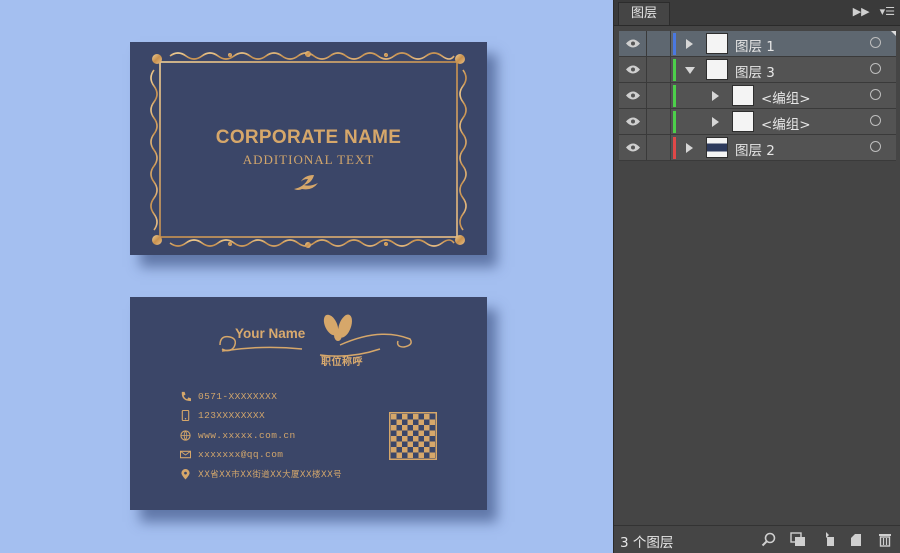 This screenshot has width=900, height=553. What do you see at coordinates (757, 539) in the screenshot?
I see `panel-footer: 3 个图层` at bounding box center [757, 539].